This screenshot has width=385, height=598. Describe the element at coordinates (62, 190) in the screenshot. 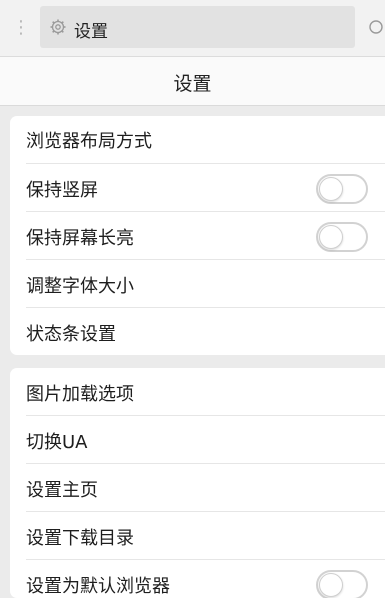

I see `setting-label: 保持竖屏` at that location.